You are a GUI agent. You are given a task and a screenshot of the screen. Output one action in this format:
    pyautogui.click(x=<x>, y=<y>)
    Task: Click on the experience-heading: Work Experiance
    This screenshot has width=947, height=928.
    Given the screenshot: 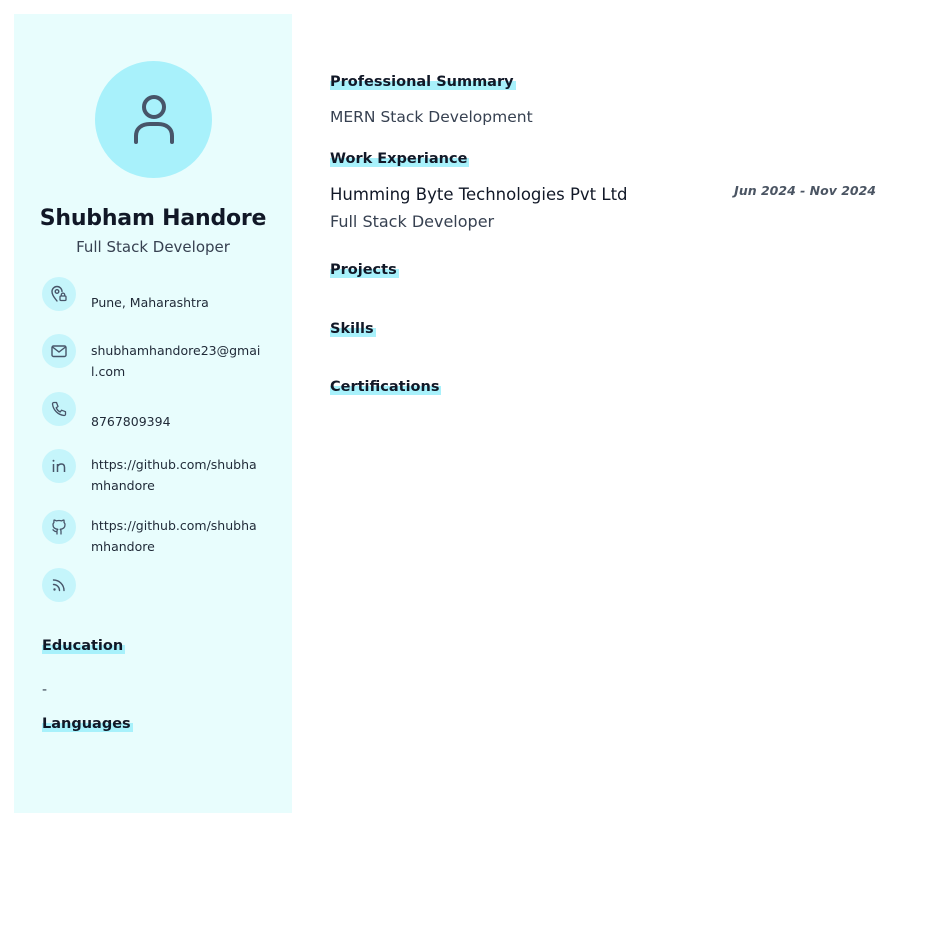 What is the action you would take?
    pyautogui.click(x=400, y=159)
    